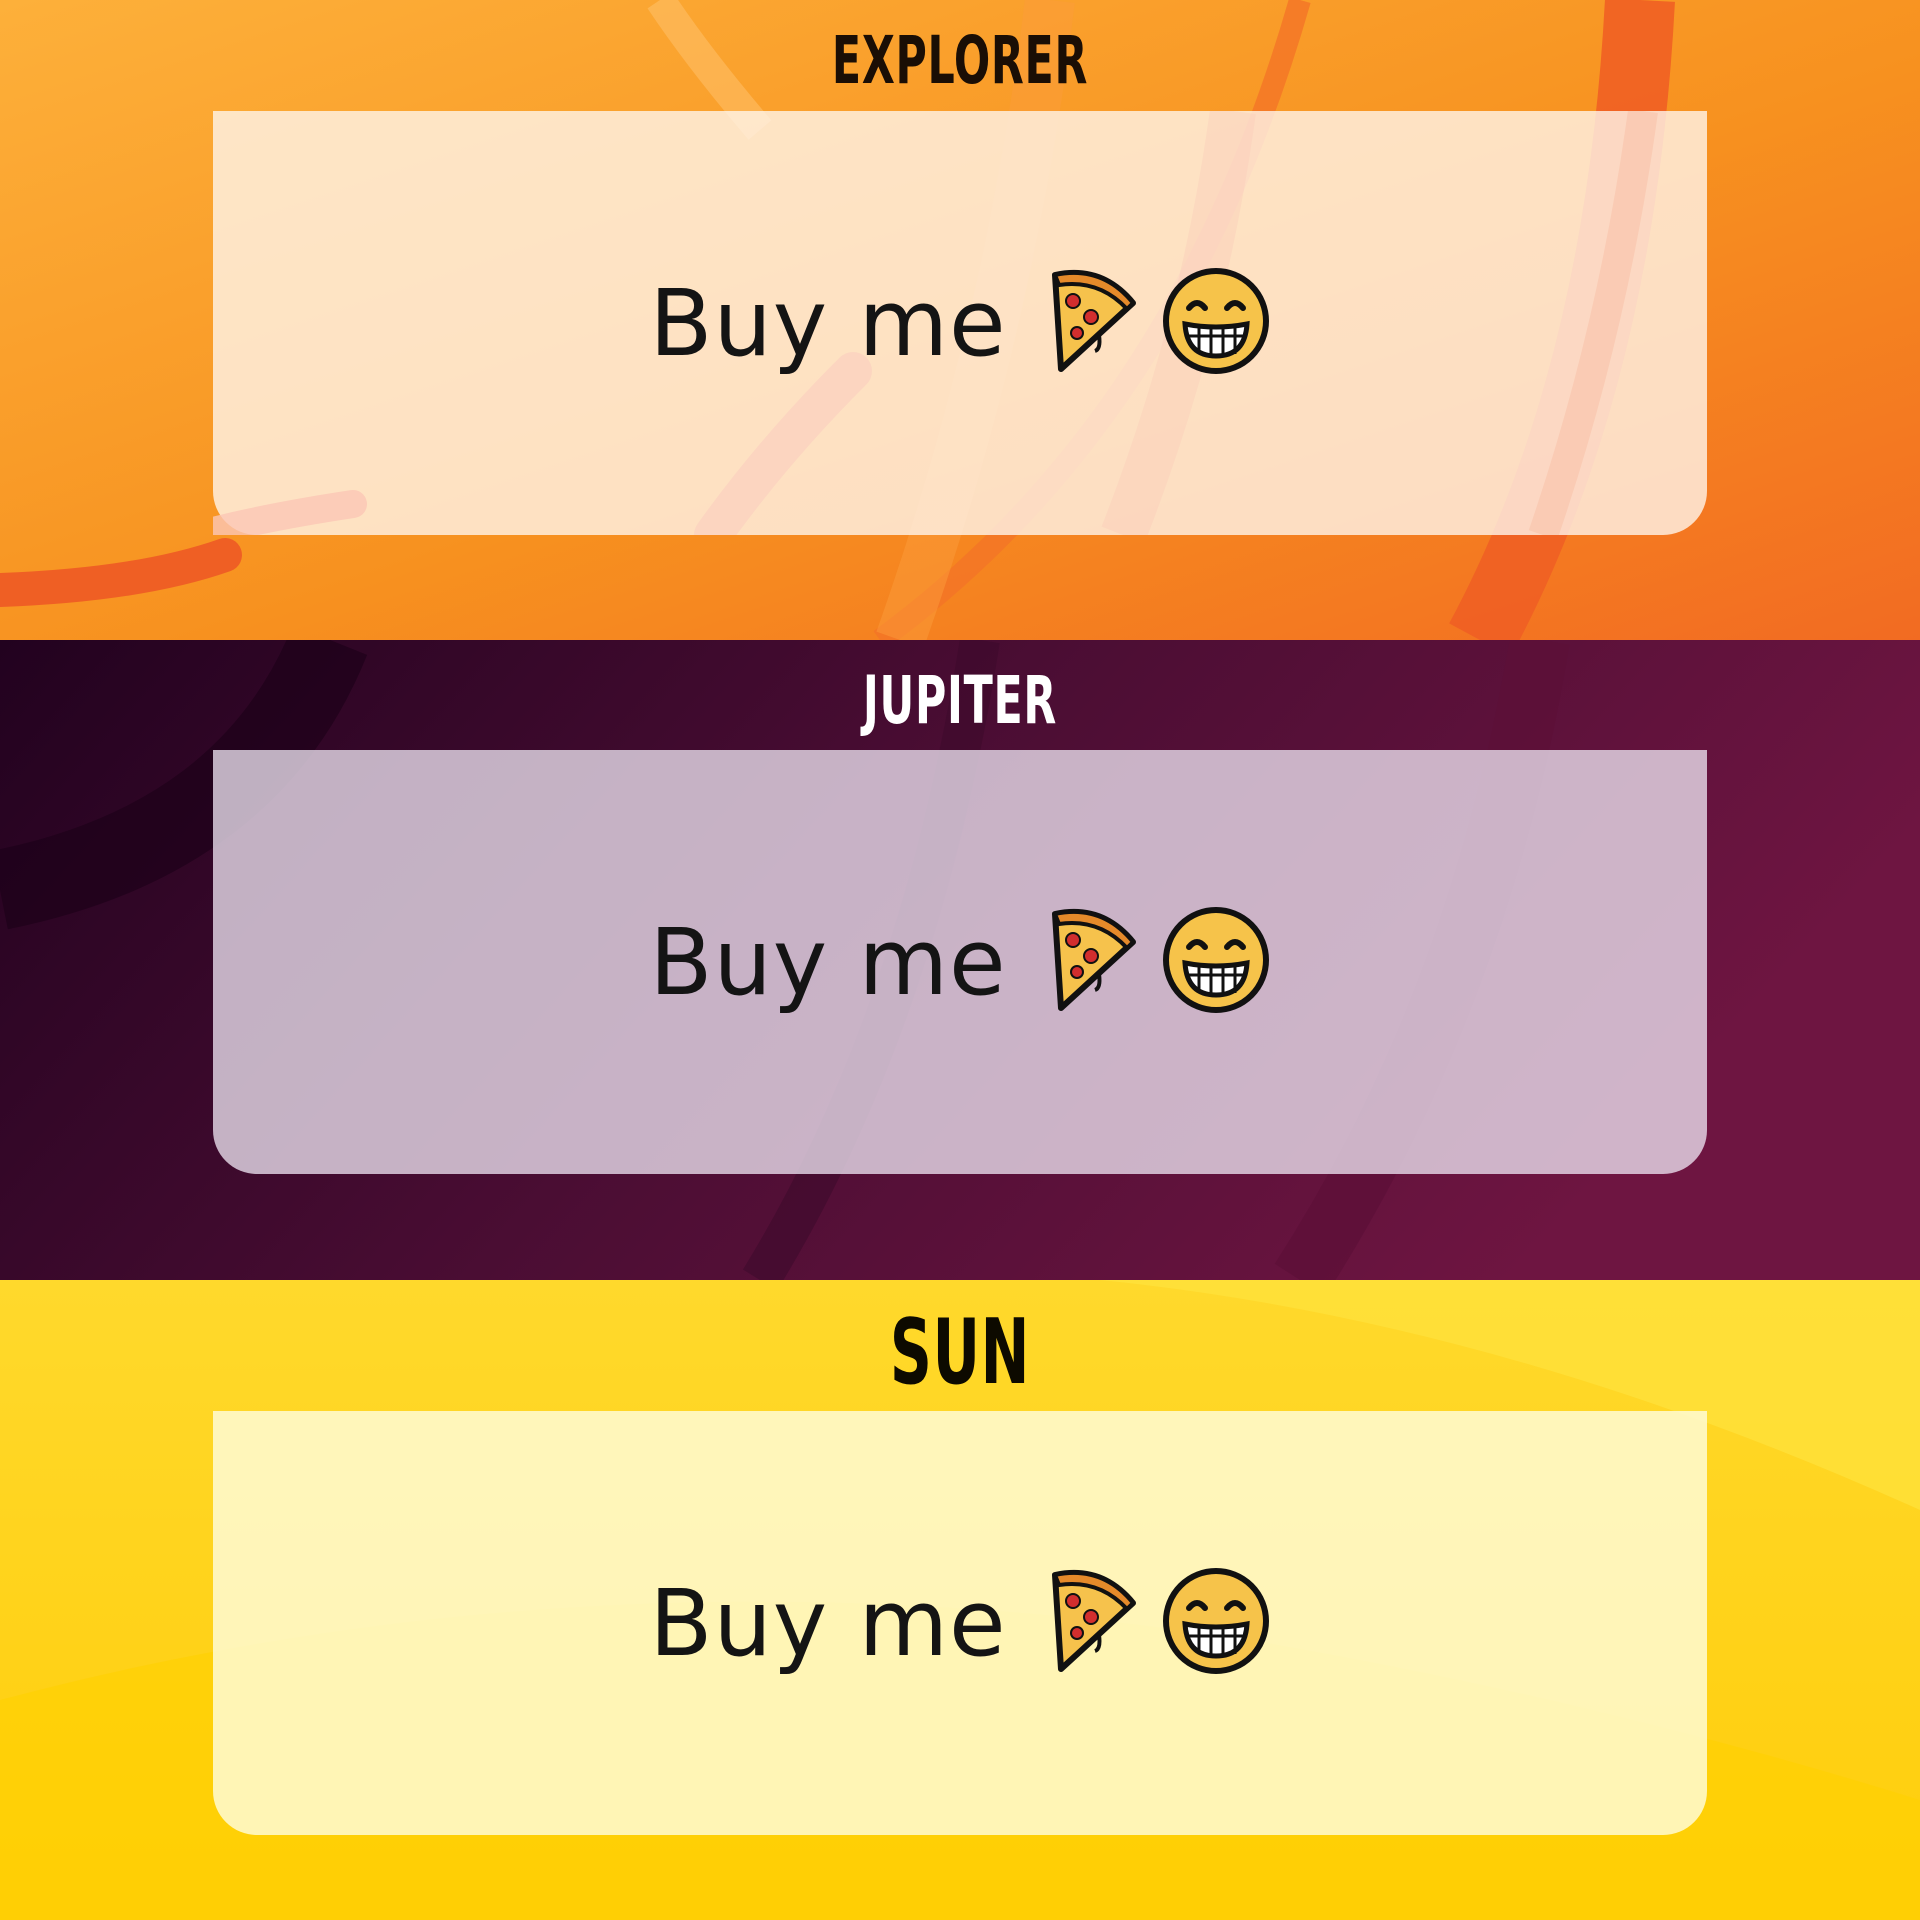  What do you see at coordinates (960, 60) in the screenshot?
I see `theme-title: EXPLORER` at bounding box center [960, 60].